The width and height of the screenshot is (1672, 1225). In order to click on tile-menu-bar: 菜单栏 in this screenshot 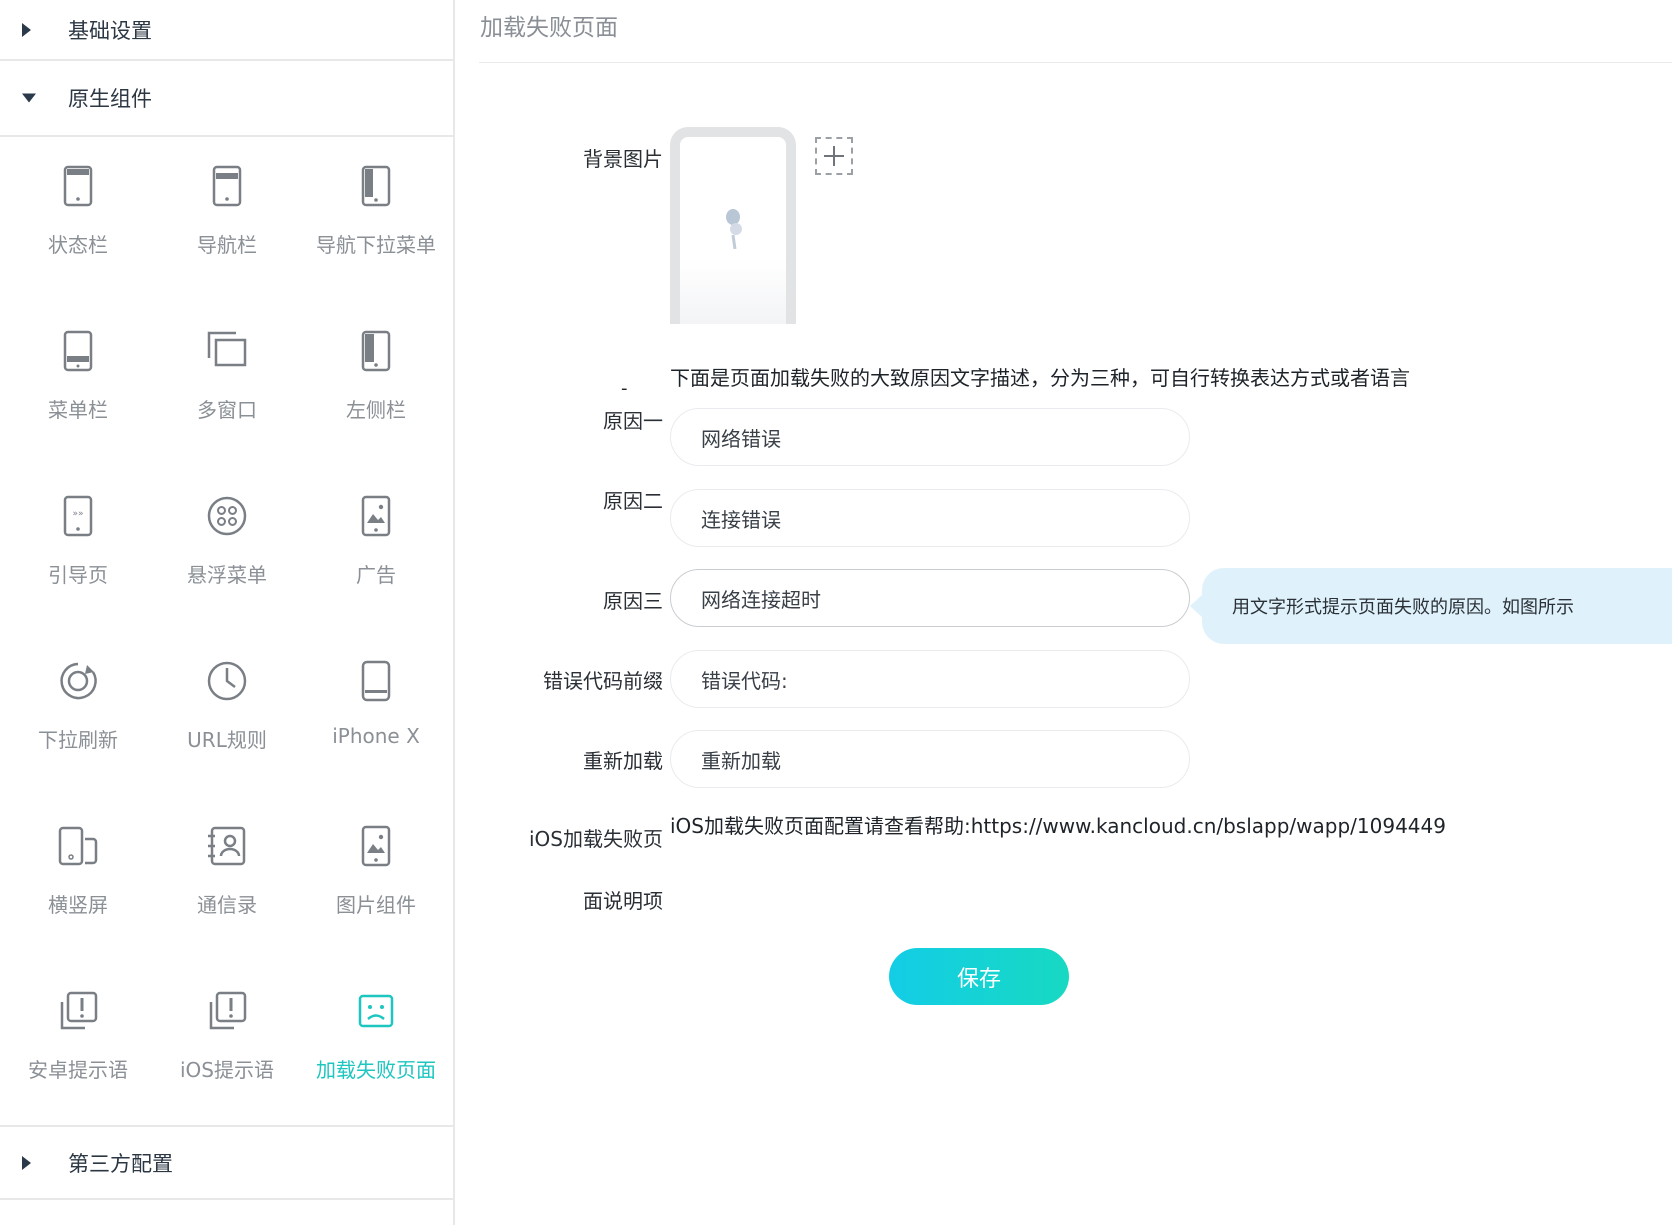, I will do `click(78, 384)`.